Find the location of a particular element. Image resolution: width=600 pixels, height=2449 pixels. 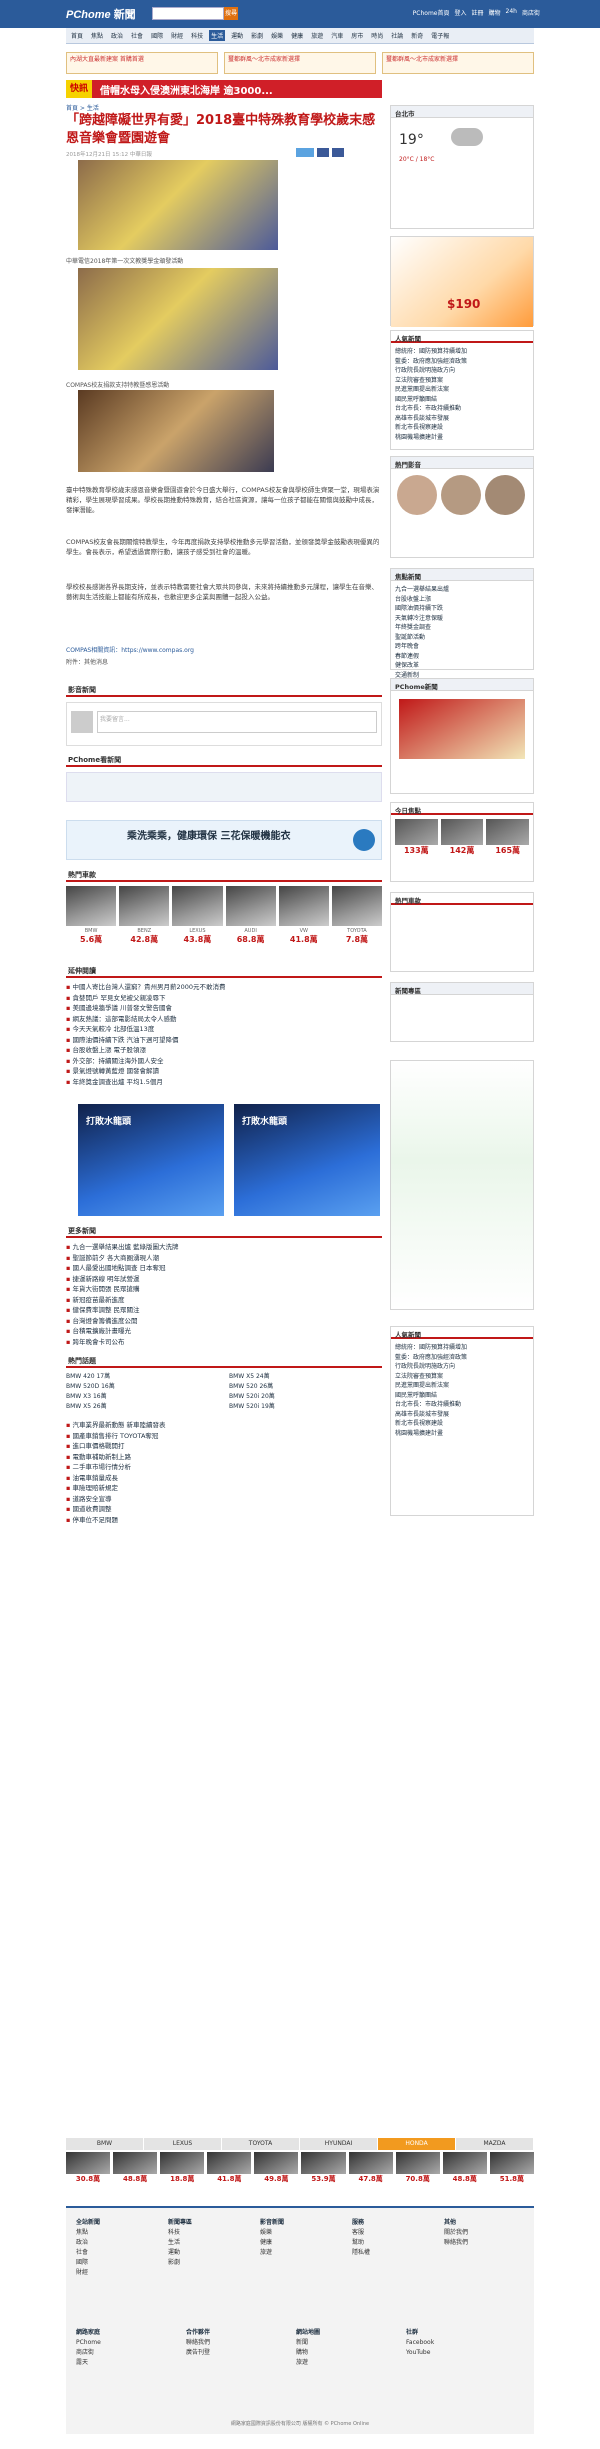

side-car: 165萬 is located at coordinates (507, 837).